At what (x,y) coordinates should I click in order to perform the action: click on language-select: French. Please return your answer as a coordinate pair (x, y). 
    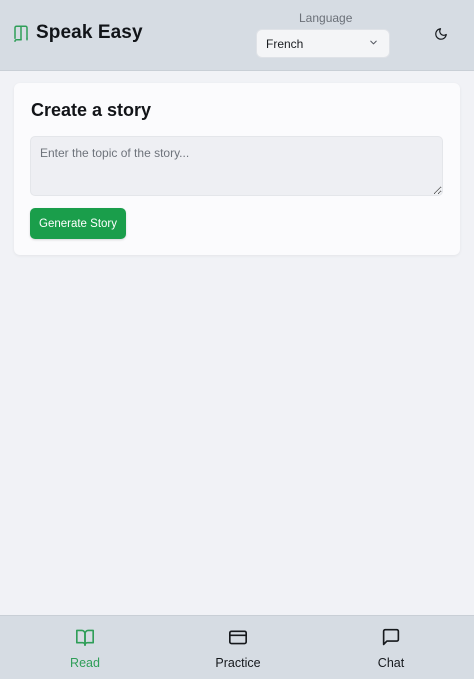
    Looking at the image, I should click on (323, 43).